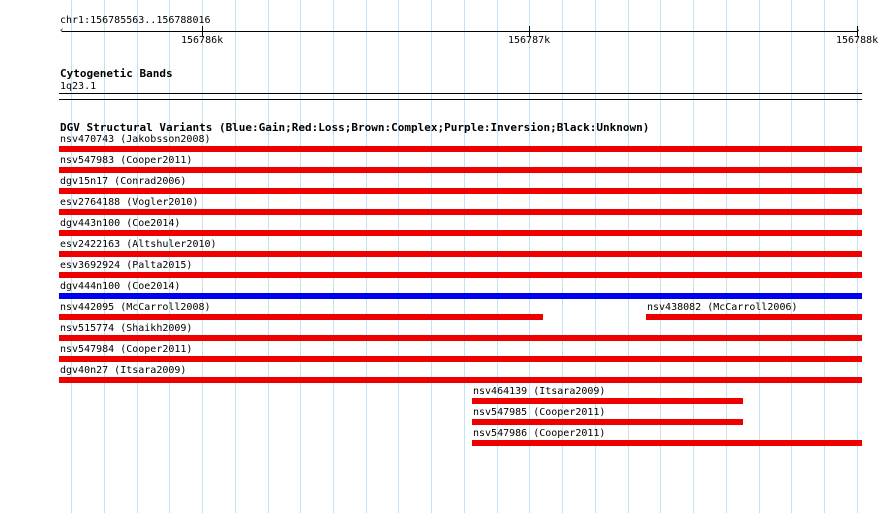 The width and height of the screenshot is (890, 513). Describe the element at coordinates (126, 350) in the screenshot. I see `variant-label: nsv547984 (Cooper2011)` at that location.